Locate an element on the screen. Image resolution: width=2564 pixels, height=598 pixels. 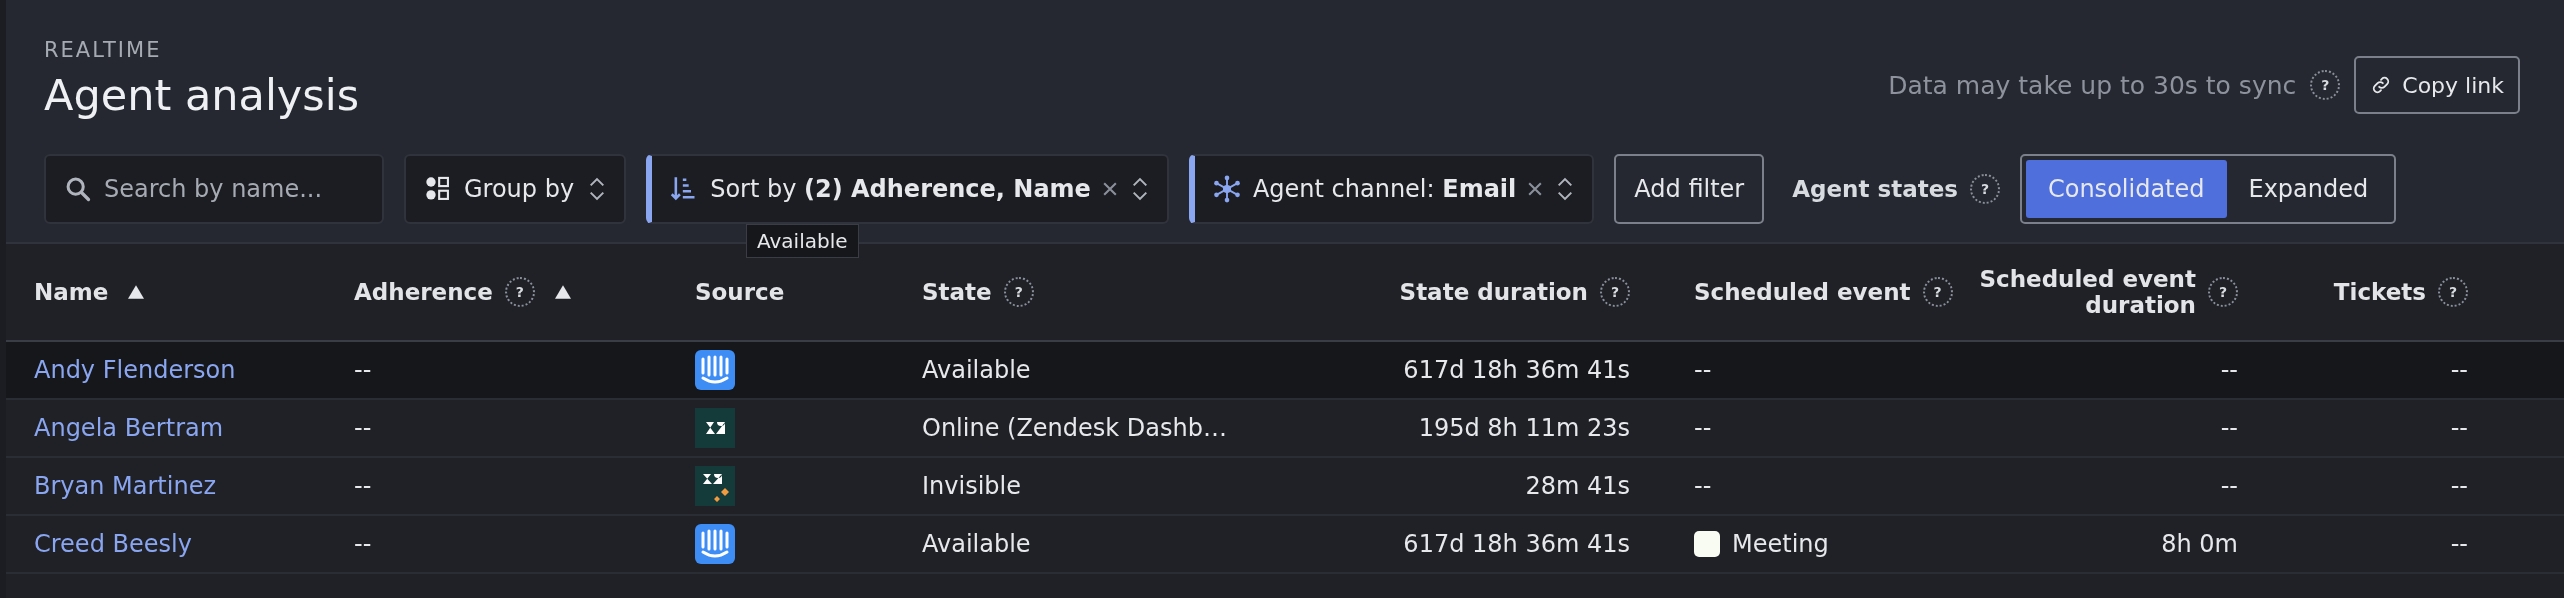
channel-filter-button: Agent channel: Email is located at coordinates (1391, 189).